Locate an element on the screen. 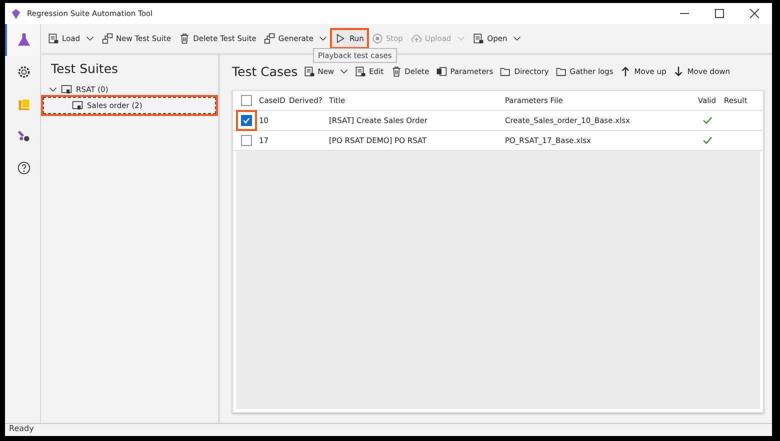 The image size is (780, 441). tools-icon is located at coordinates (23, 136).